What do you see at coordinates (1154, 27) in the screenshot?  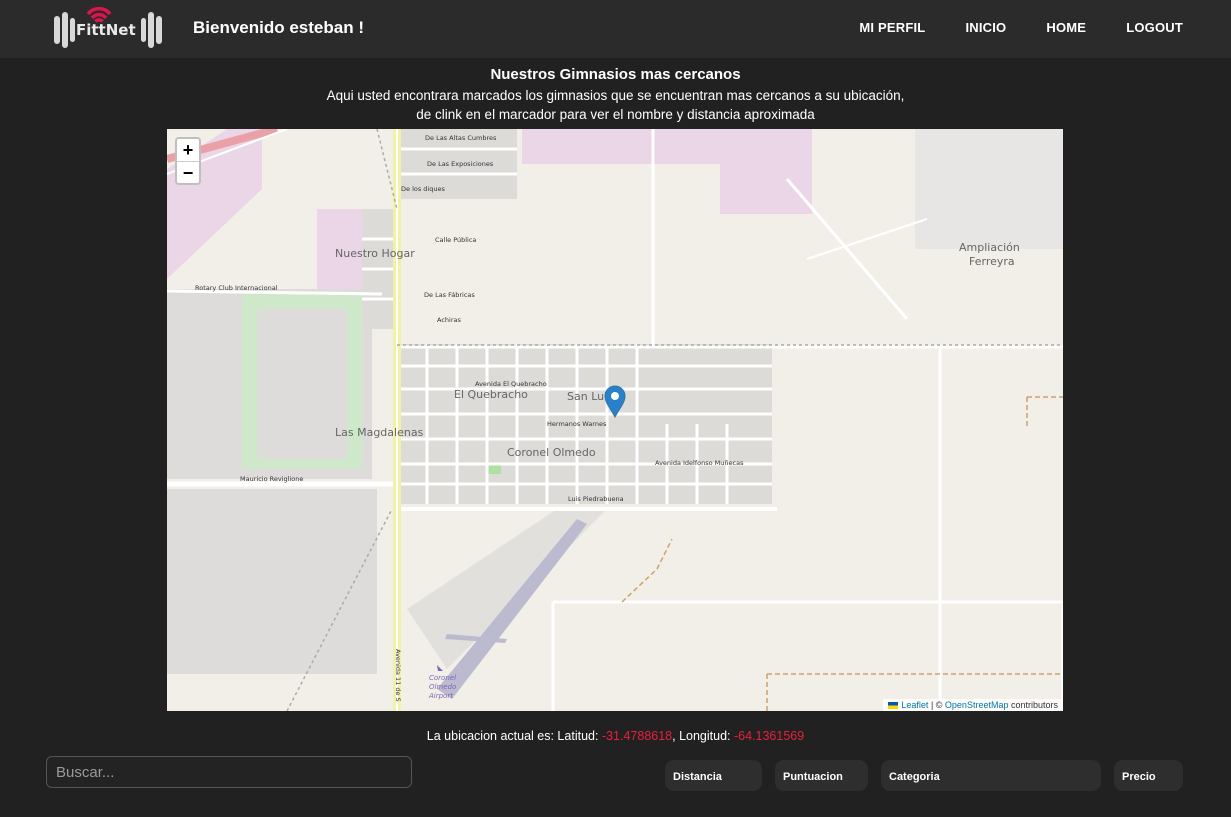 I see `nav-logout: LOGOUT` at bounding box center [1154, 27].